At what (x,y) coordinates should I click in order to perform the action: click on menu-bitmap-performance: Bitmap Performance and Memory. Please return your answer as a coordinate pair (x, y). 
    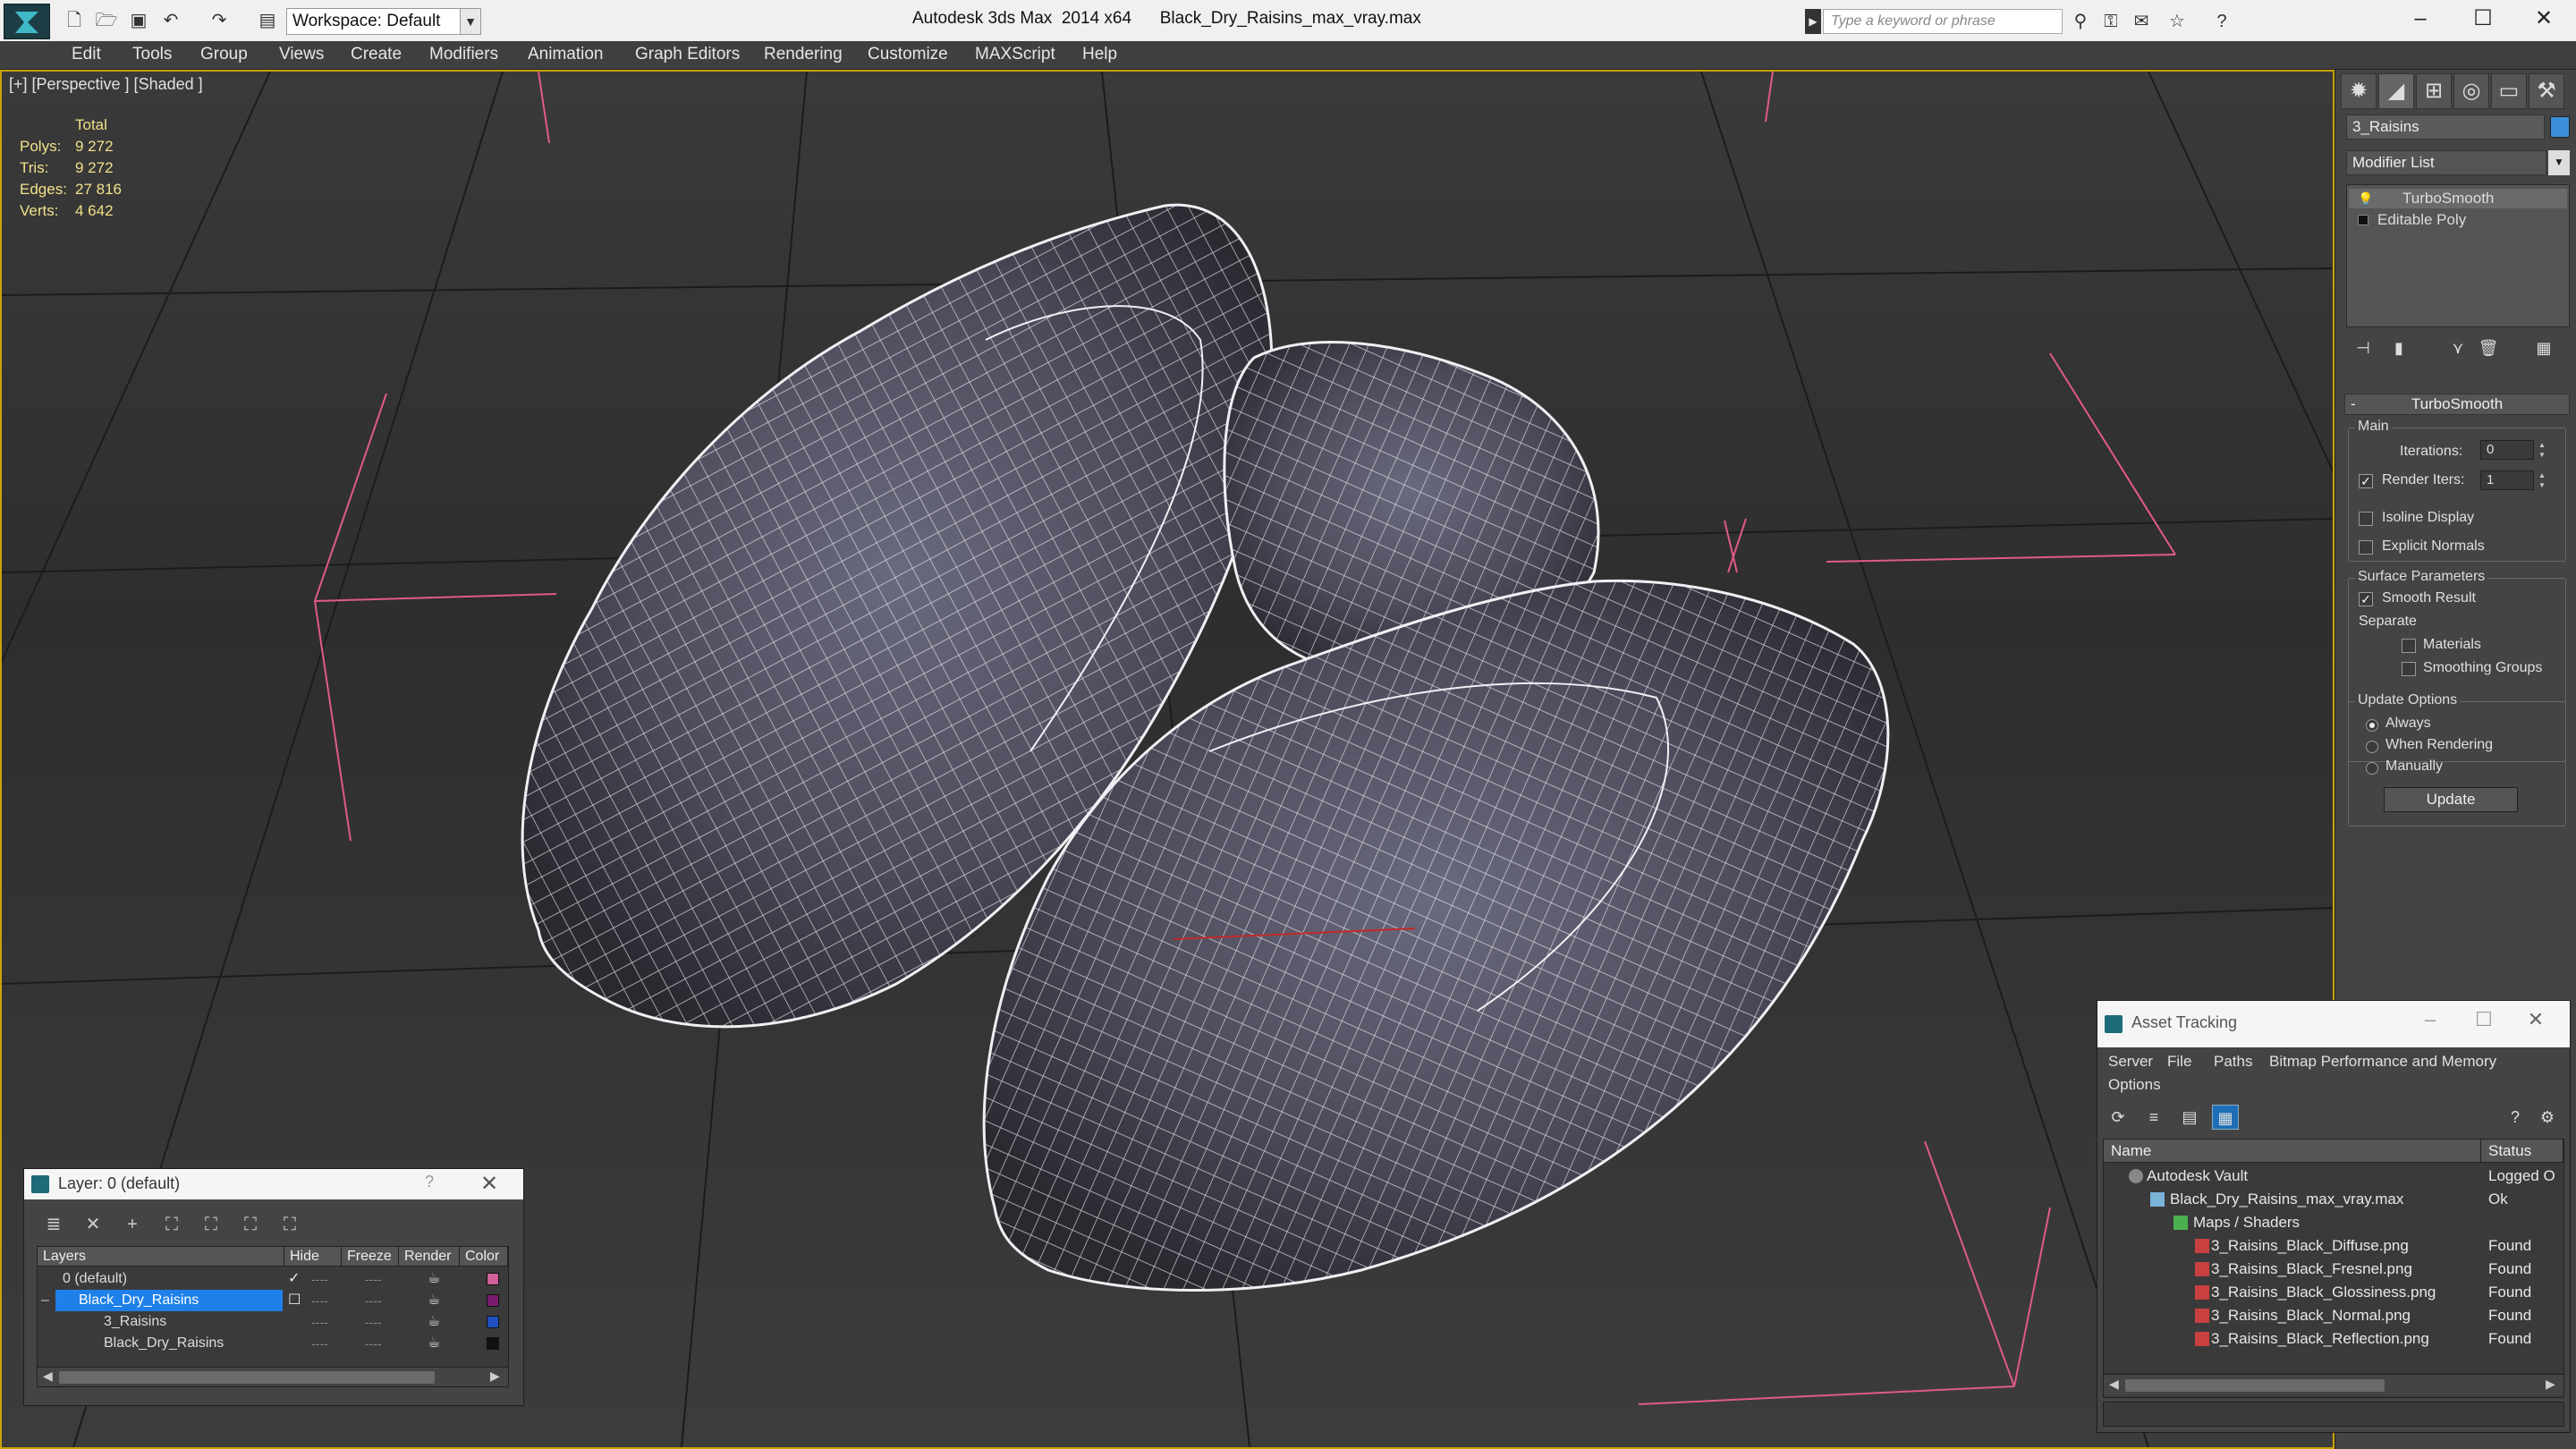
    Looking at the image, I should click on (2382, 1062).